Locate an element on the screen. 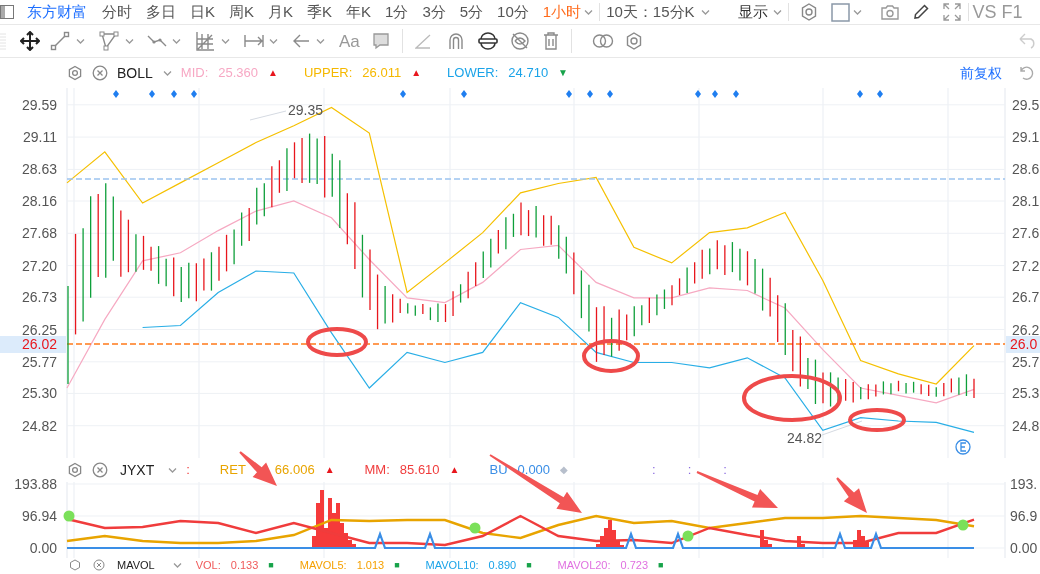  indicator-name: MAVOL is located at coordinates (136, 565).